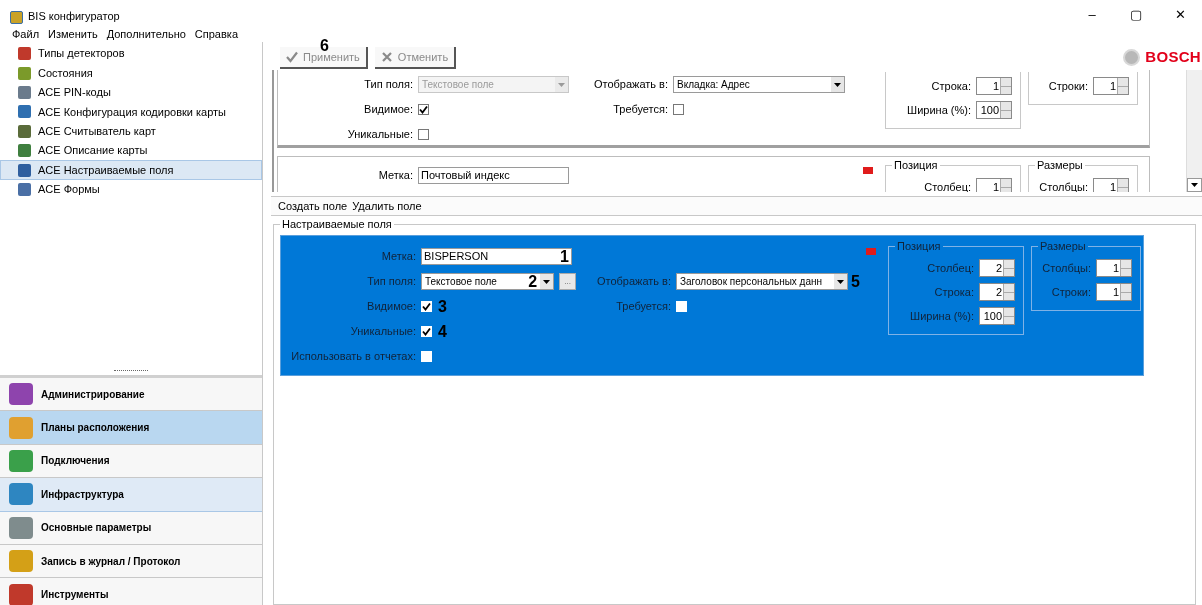  I want to click on nav-button: Инструменты, so click(131, 591).